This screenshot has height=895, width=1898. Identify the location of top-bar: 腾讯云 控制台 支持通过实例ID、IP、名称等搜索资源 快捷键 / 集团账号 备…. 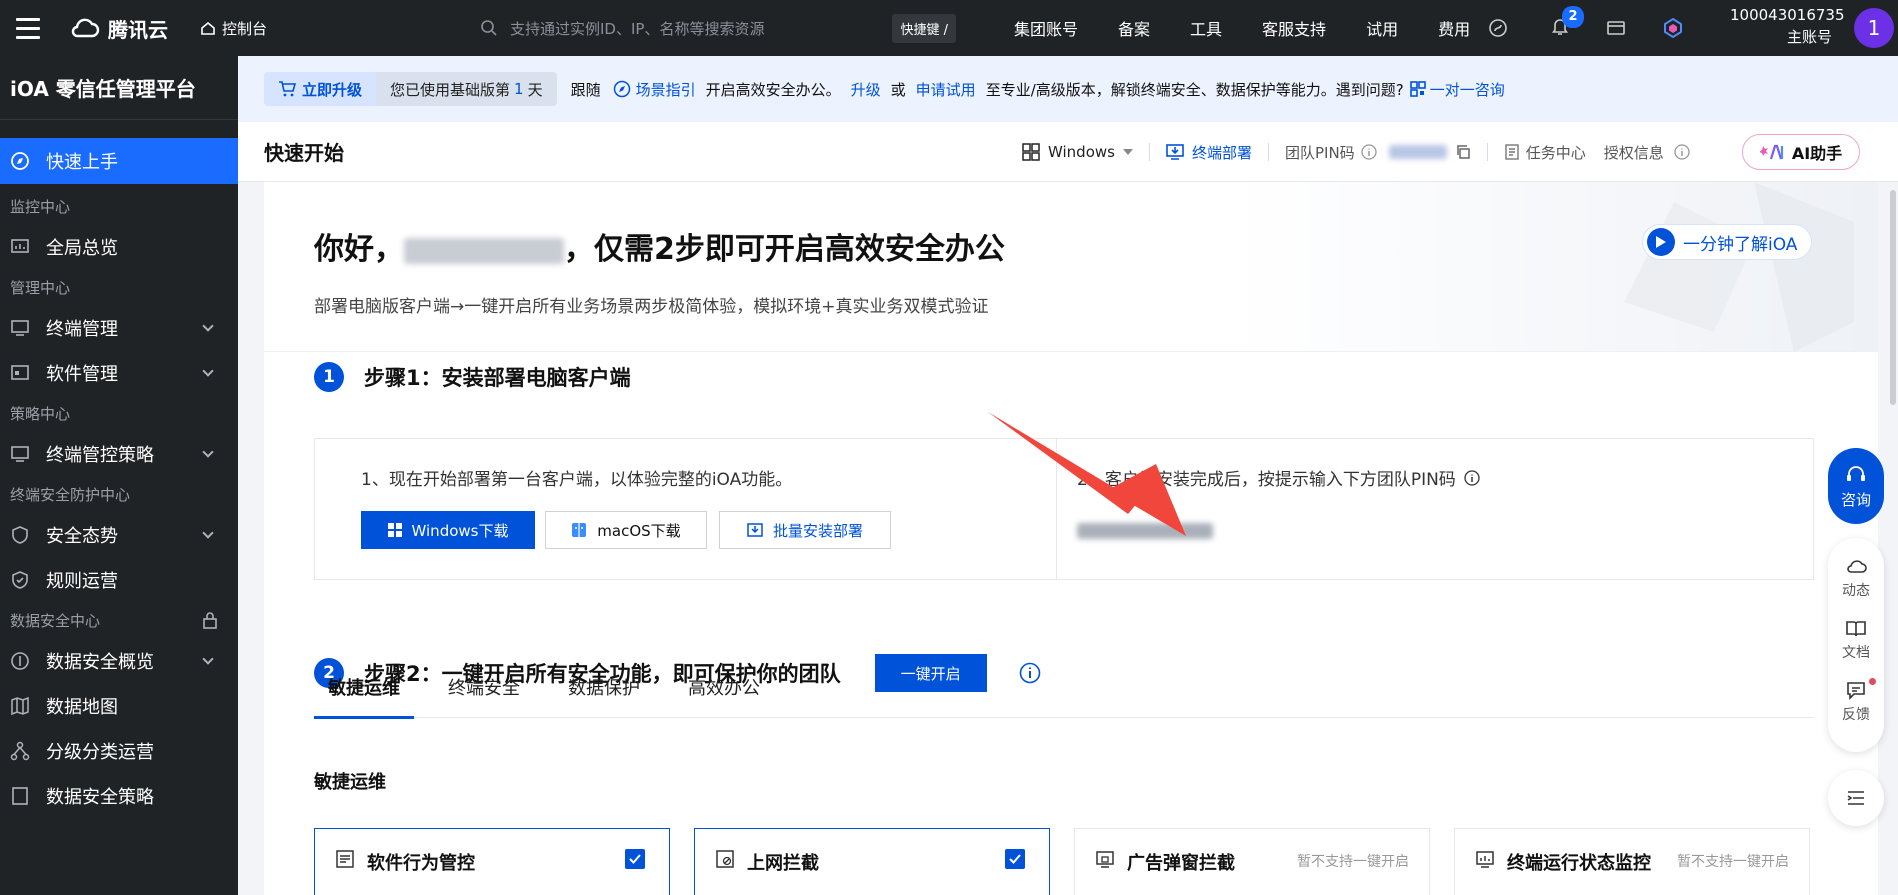
(949, 28).